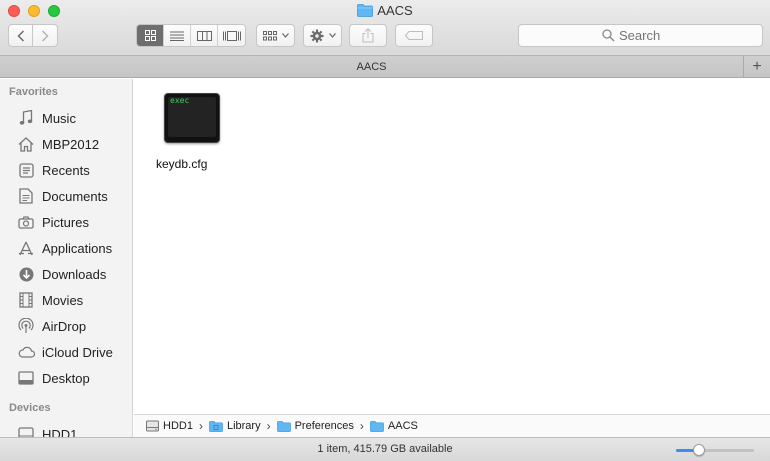  What do you see at coordinates (26, 196) in the screenshot?
I see `documents-icon` at bounding box center [26, 196].